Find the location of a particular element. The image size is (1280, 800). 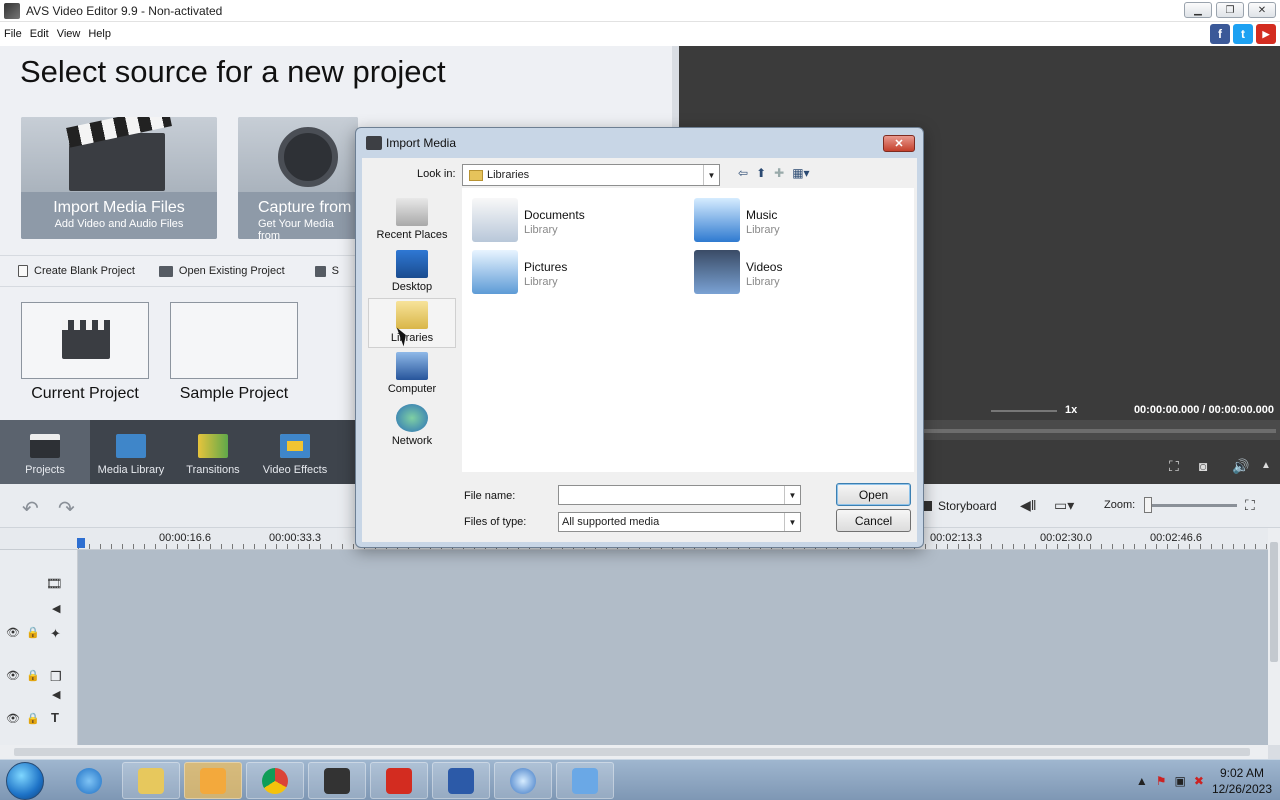

playback-speed: 1x is located at coordinates (1071, 410).